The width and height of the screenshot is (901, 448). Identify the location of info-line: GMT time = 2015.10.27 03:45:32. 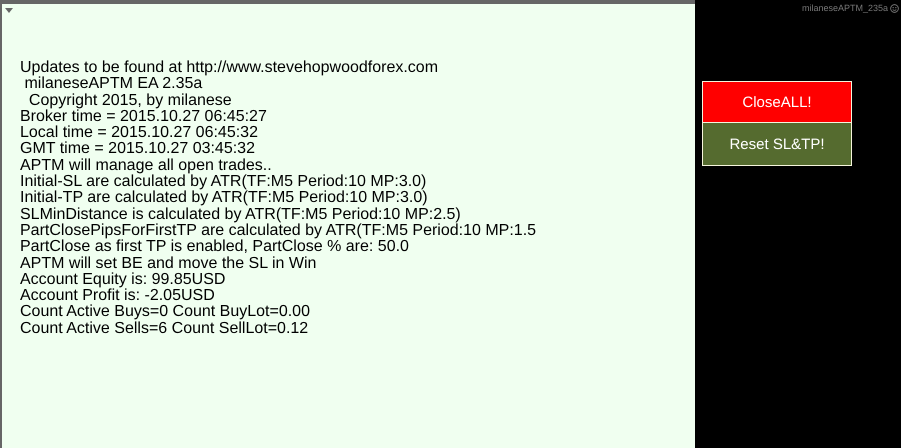
(138, 149).